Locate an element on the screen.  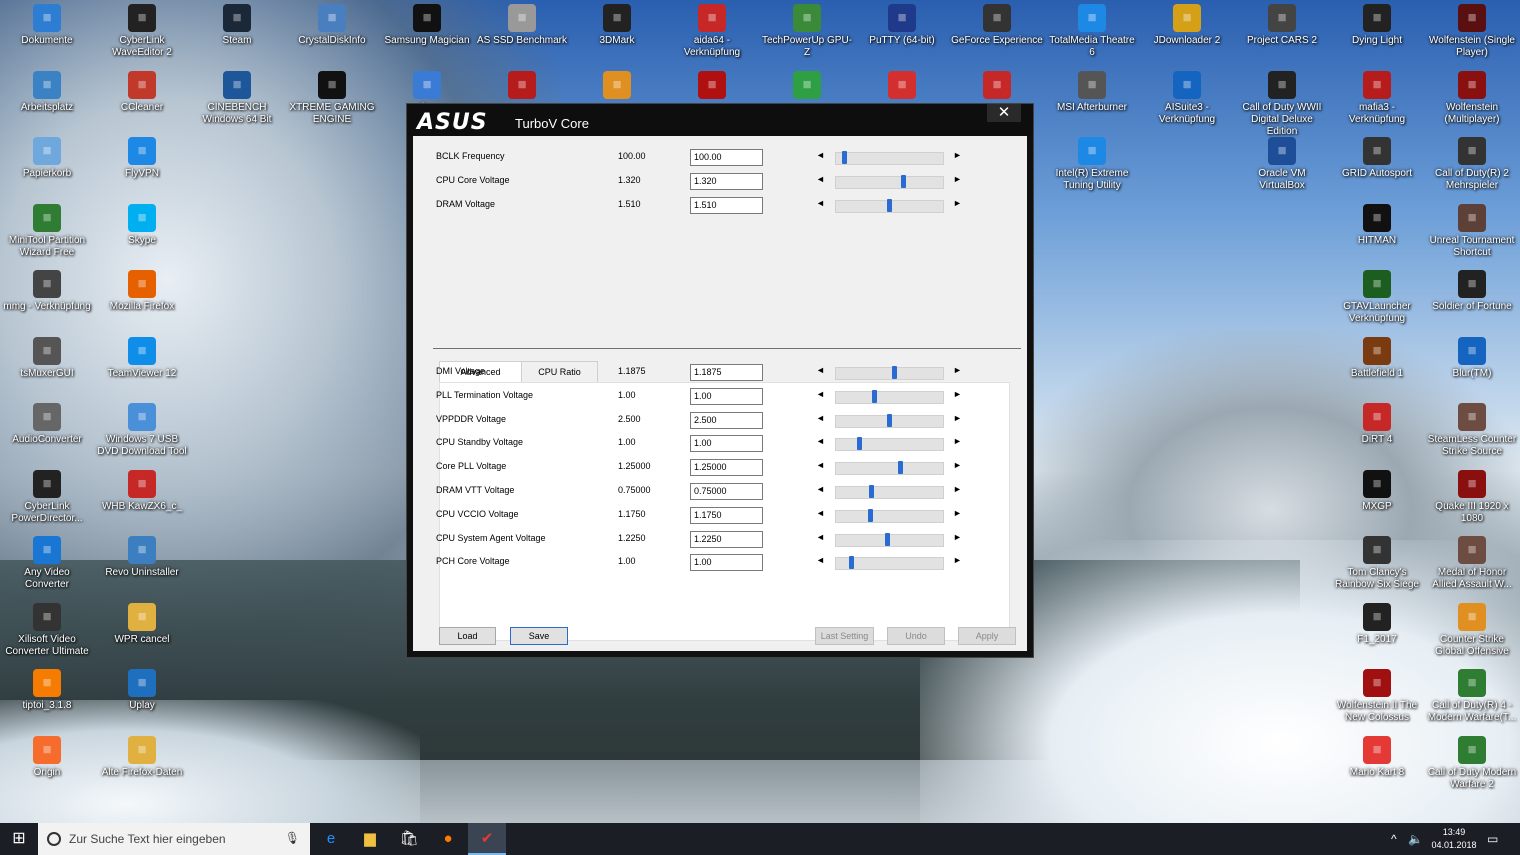
desktop-shortcut-dying-light: ■ Dying Light is located at coordinates (1377, 23).